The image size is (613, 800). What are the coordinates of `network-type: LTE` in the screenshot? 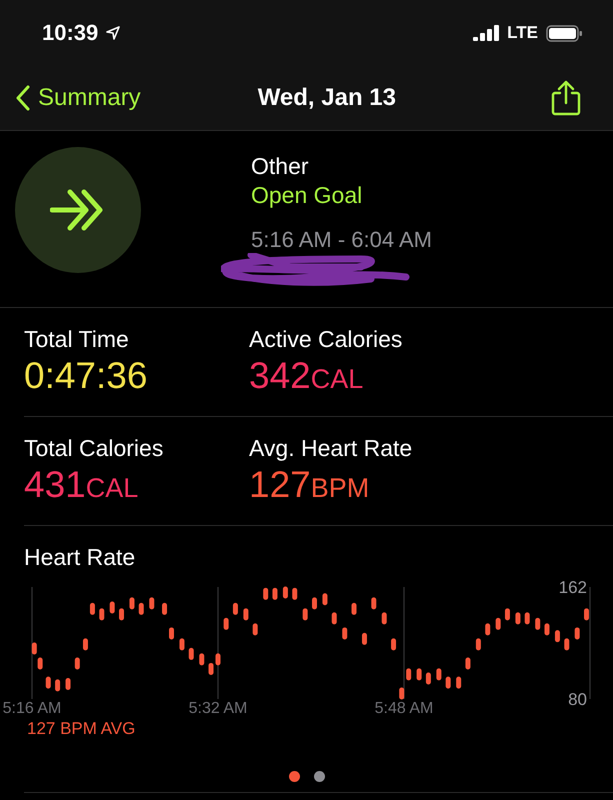 It's located at (522, 33).